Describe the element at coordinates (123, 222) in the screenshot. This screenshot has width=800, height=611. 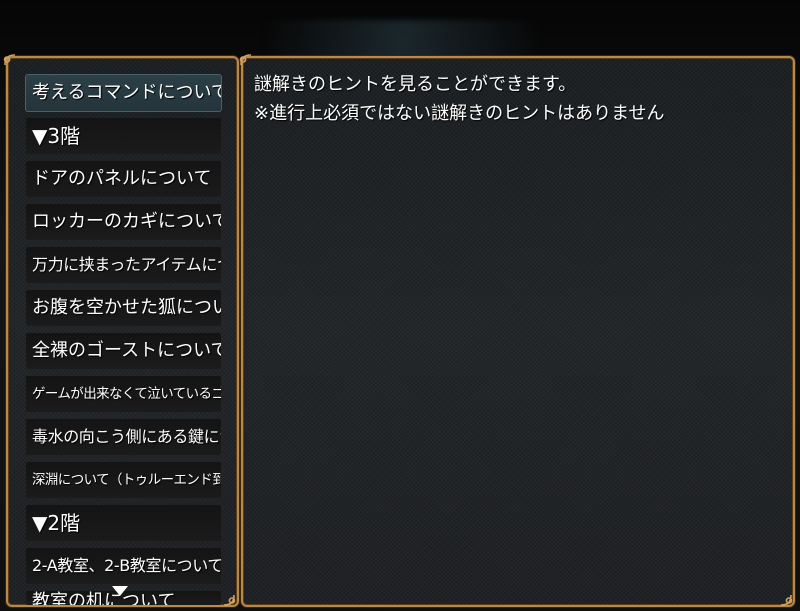
I see `hint-command-item: ロッカーのカギについて` at that location.